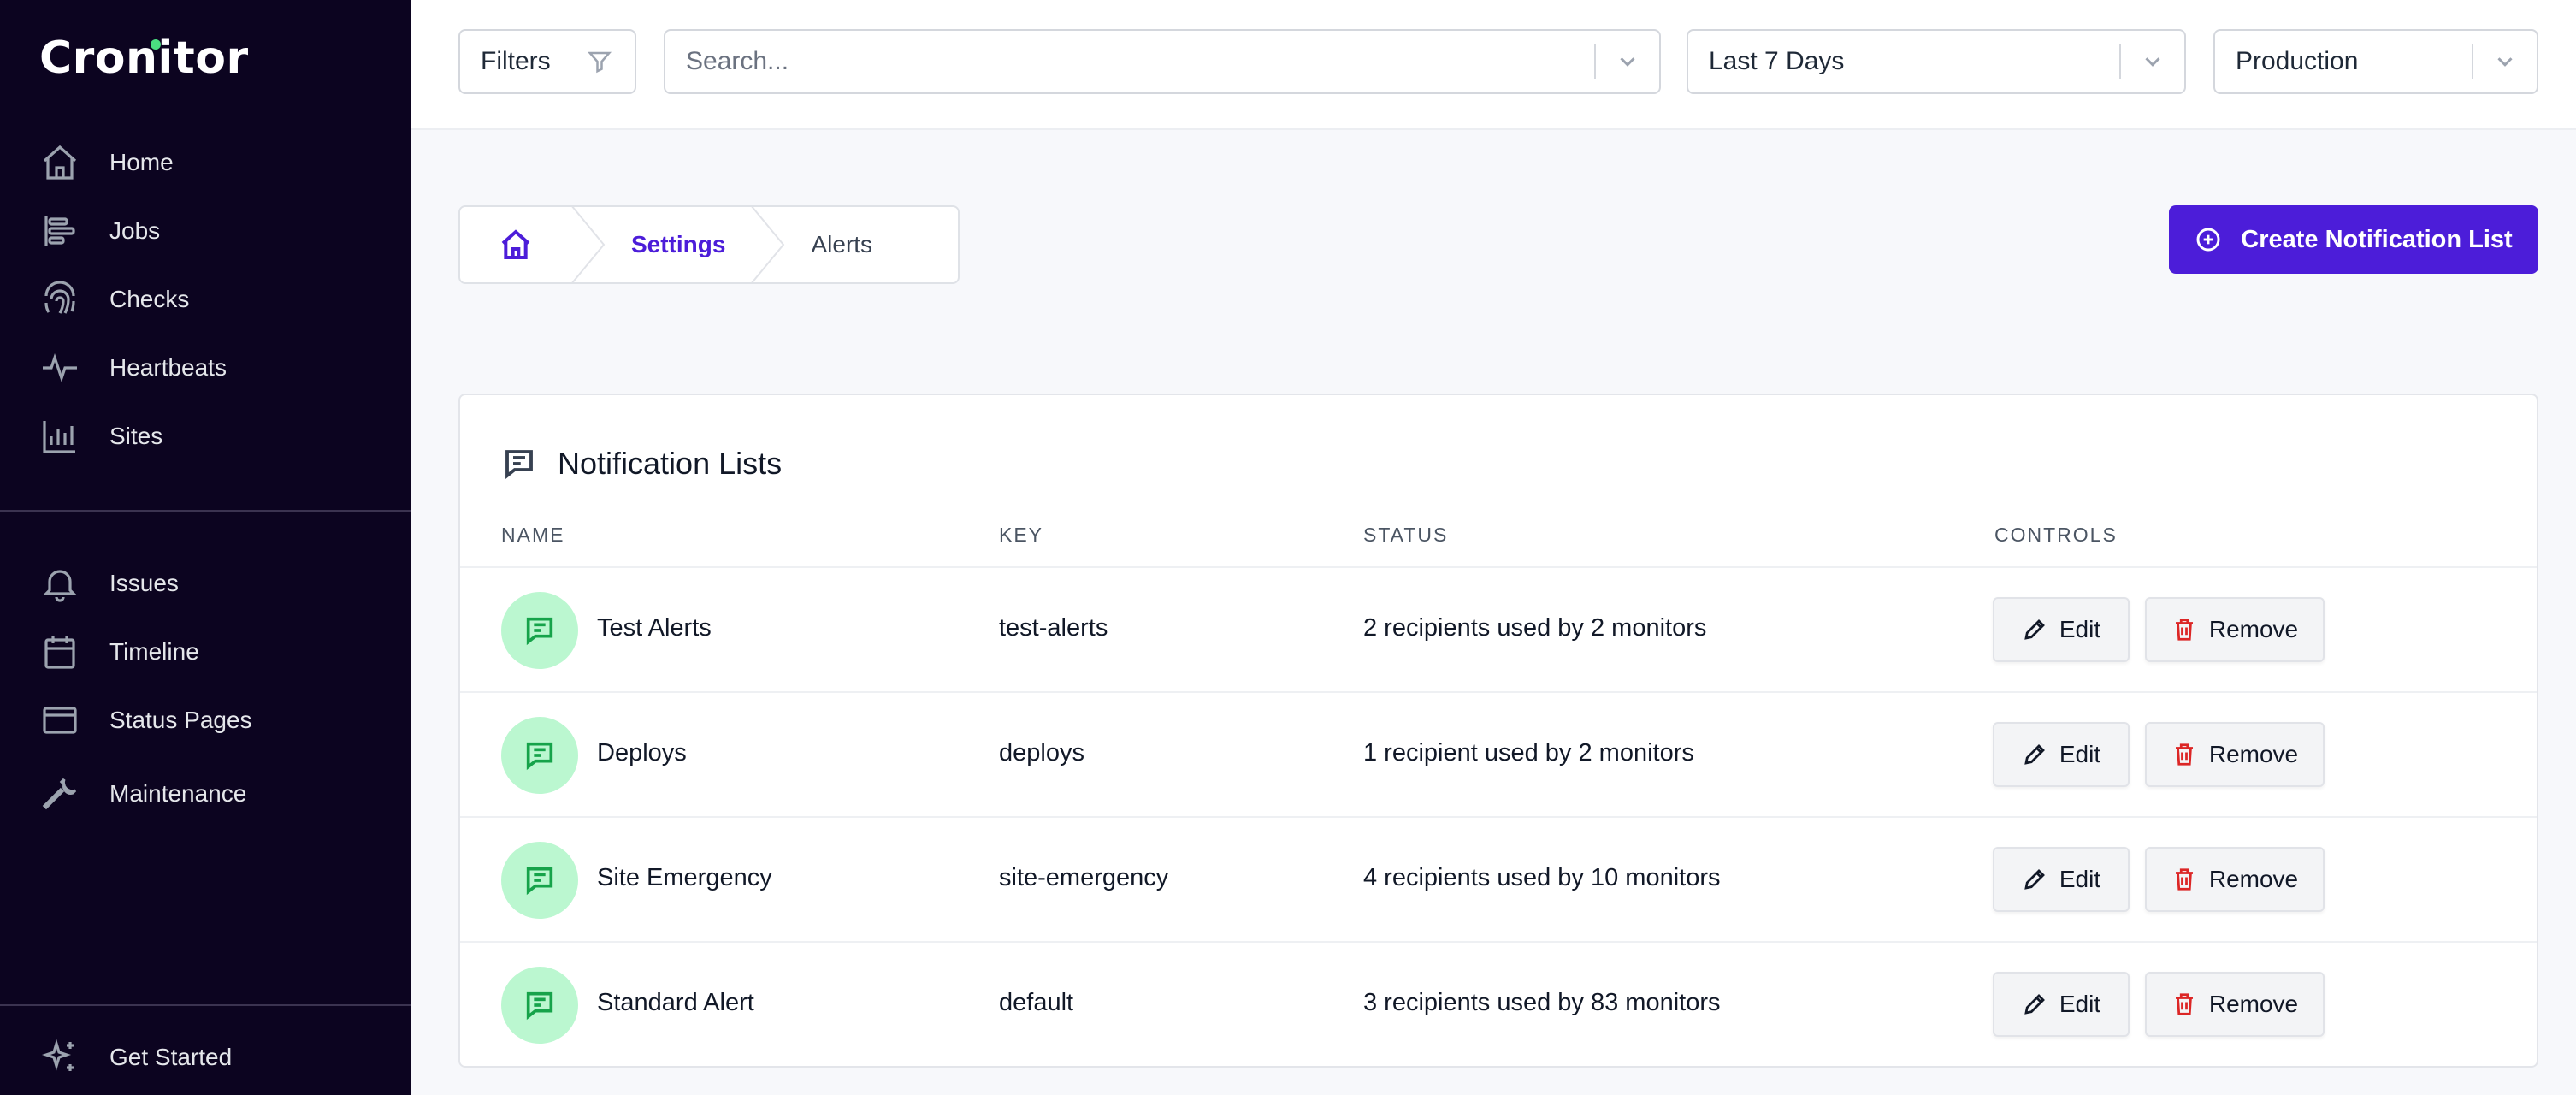  Describe the element at coordinates (1542, 1002) in the screenshot. I see `row-status: 3 recipients used by 83 monitors` at that location.